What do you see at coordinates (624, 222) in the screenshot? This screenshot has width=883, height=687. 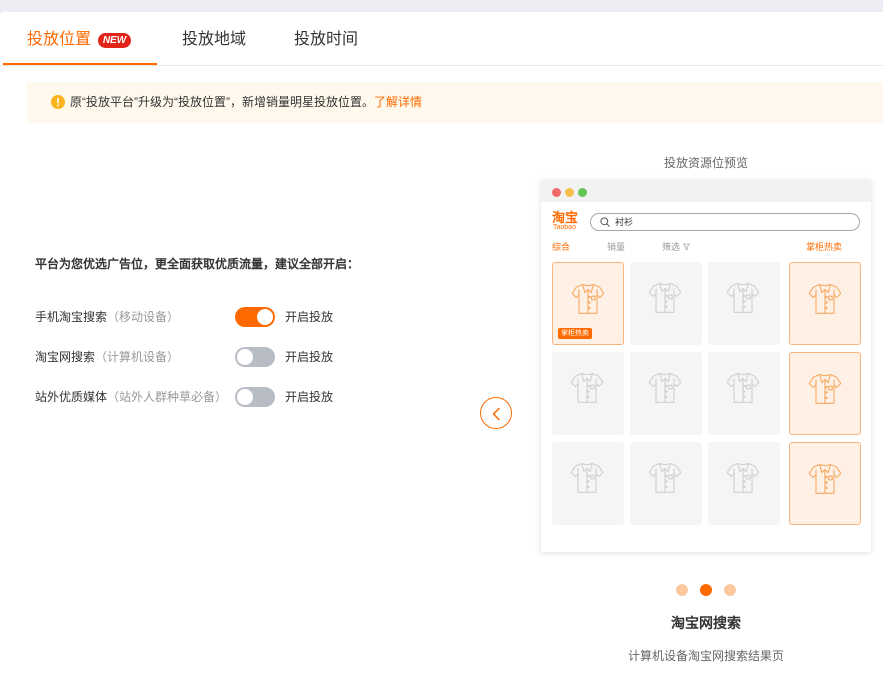 I see `preview-search-value: 衬衫` at bounding box center [624, 222].